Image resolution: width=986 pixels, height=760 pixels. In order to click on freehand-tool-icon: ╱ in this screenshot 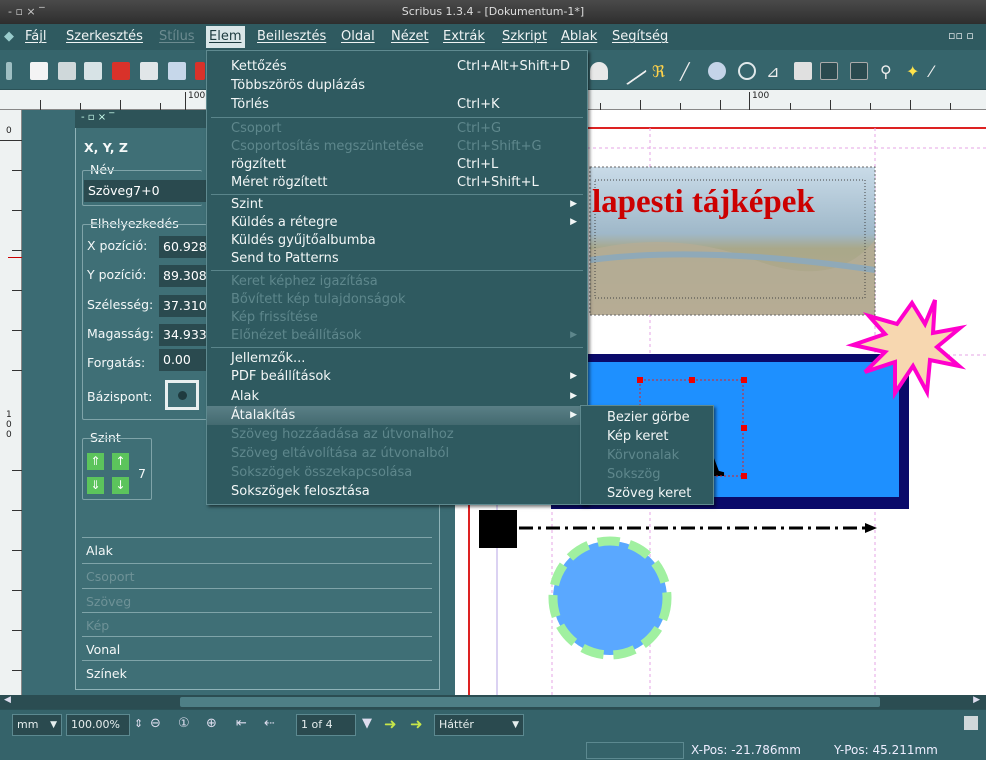, I will do `click(689, 71)`.